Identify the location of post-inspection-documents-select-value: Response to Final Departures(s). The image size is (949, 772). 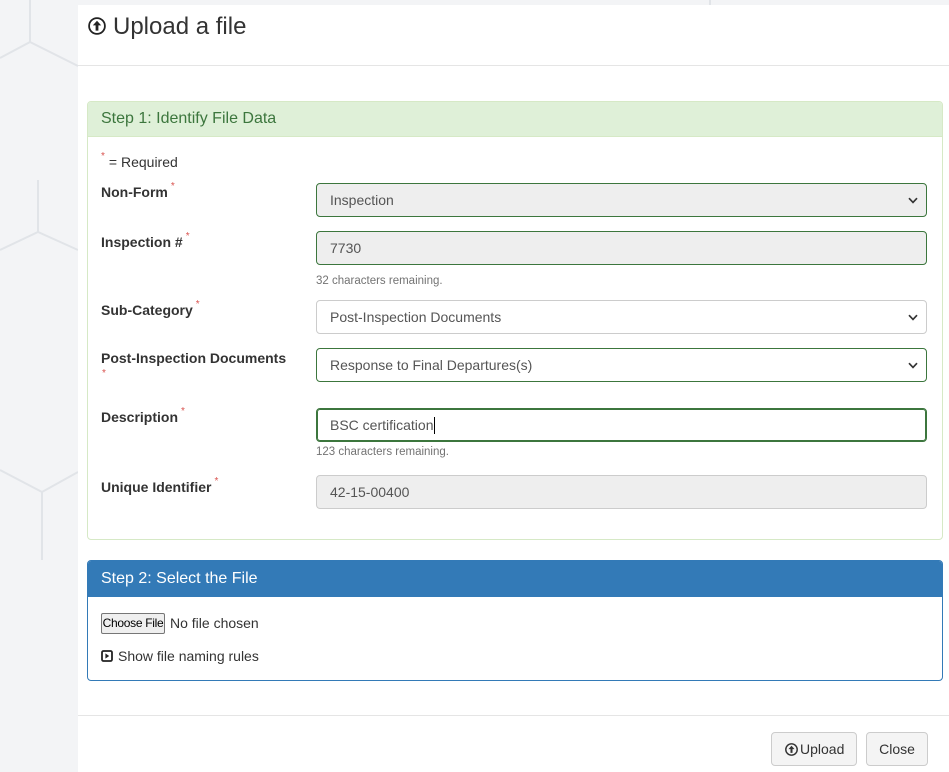
(431, 365).